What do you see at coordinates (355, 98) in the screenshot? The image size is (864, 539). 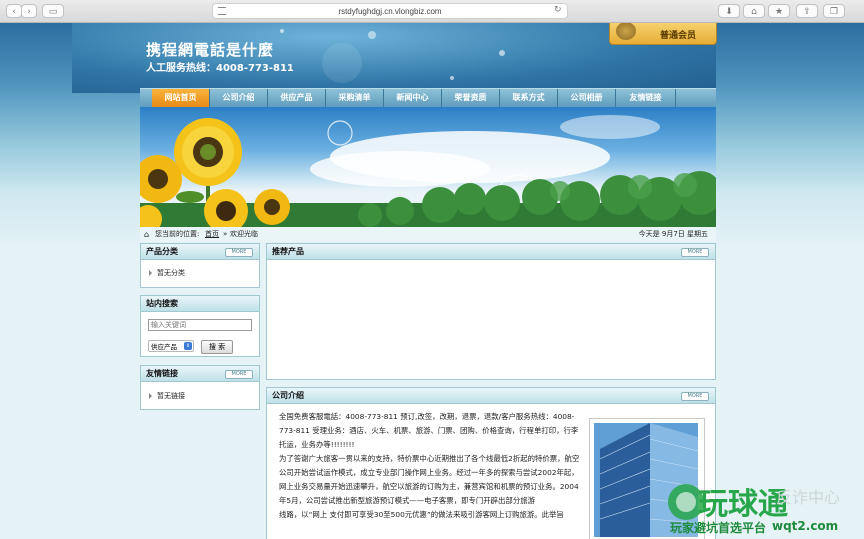 I see `nav-purchase: 采购清单` at bounding box center [355, 98].